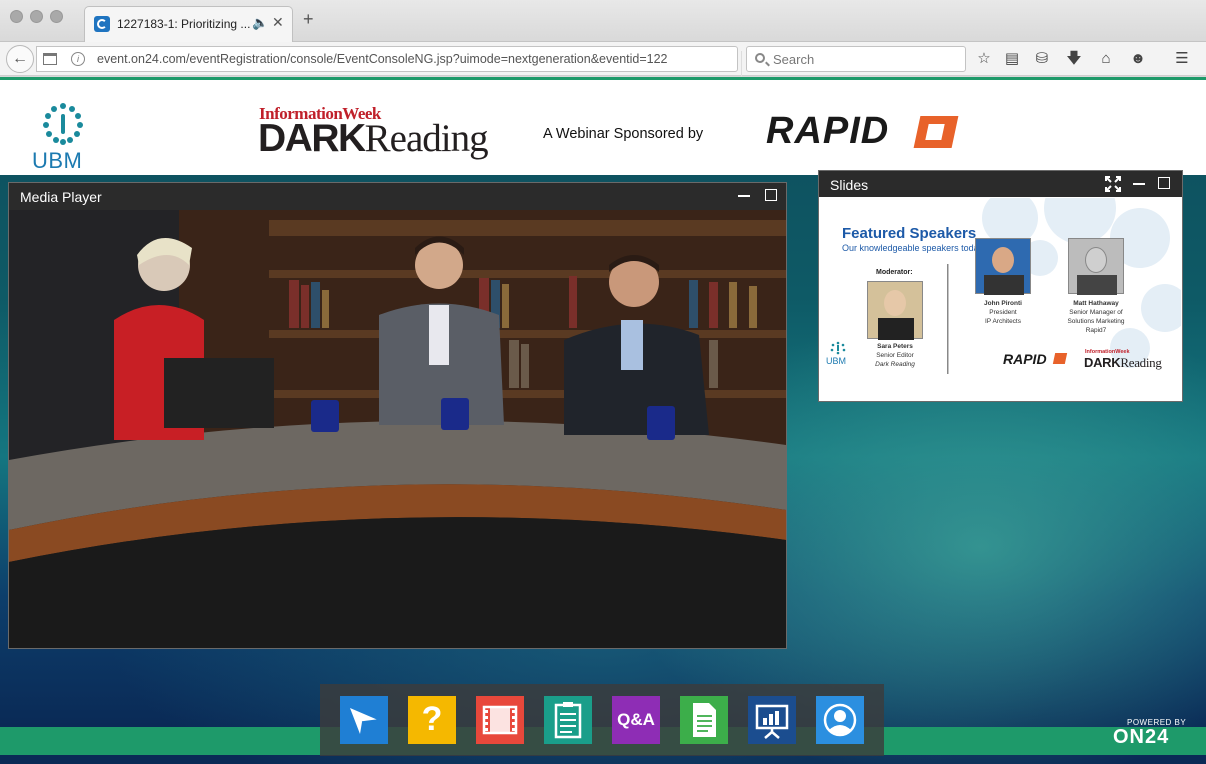  What do you see at coordinates (849, 185) in the screenshot?
I see `slides-title: Slides` at bounding box center [849, 185].